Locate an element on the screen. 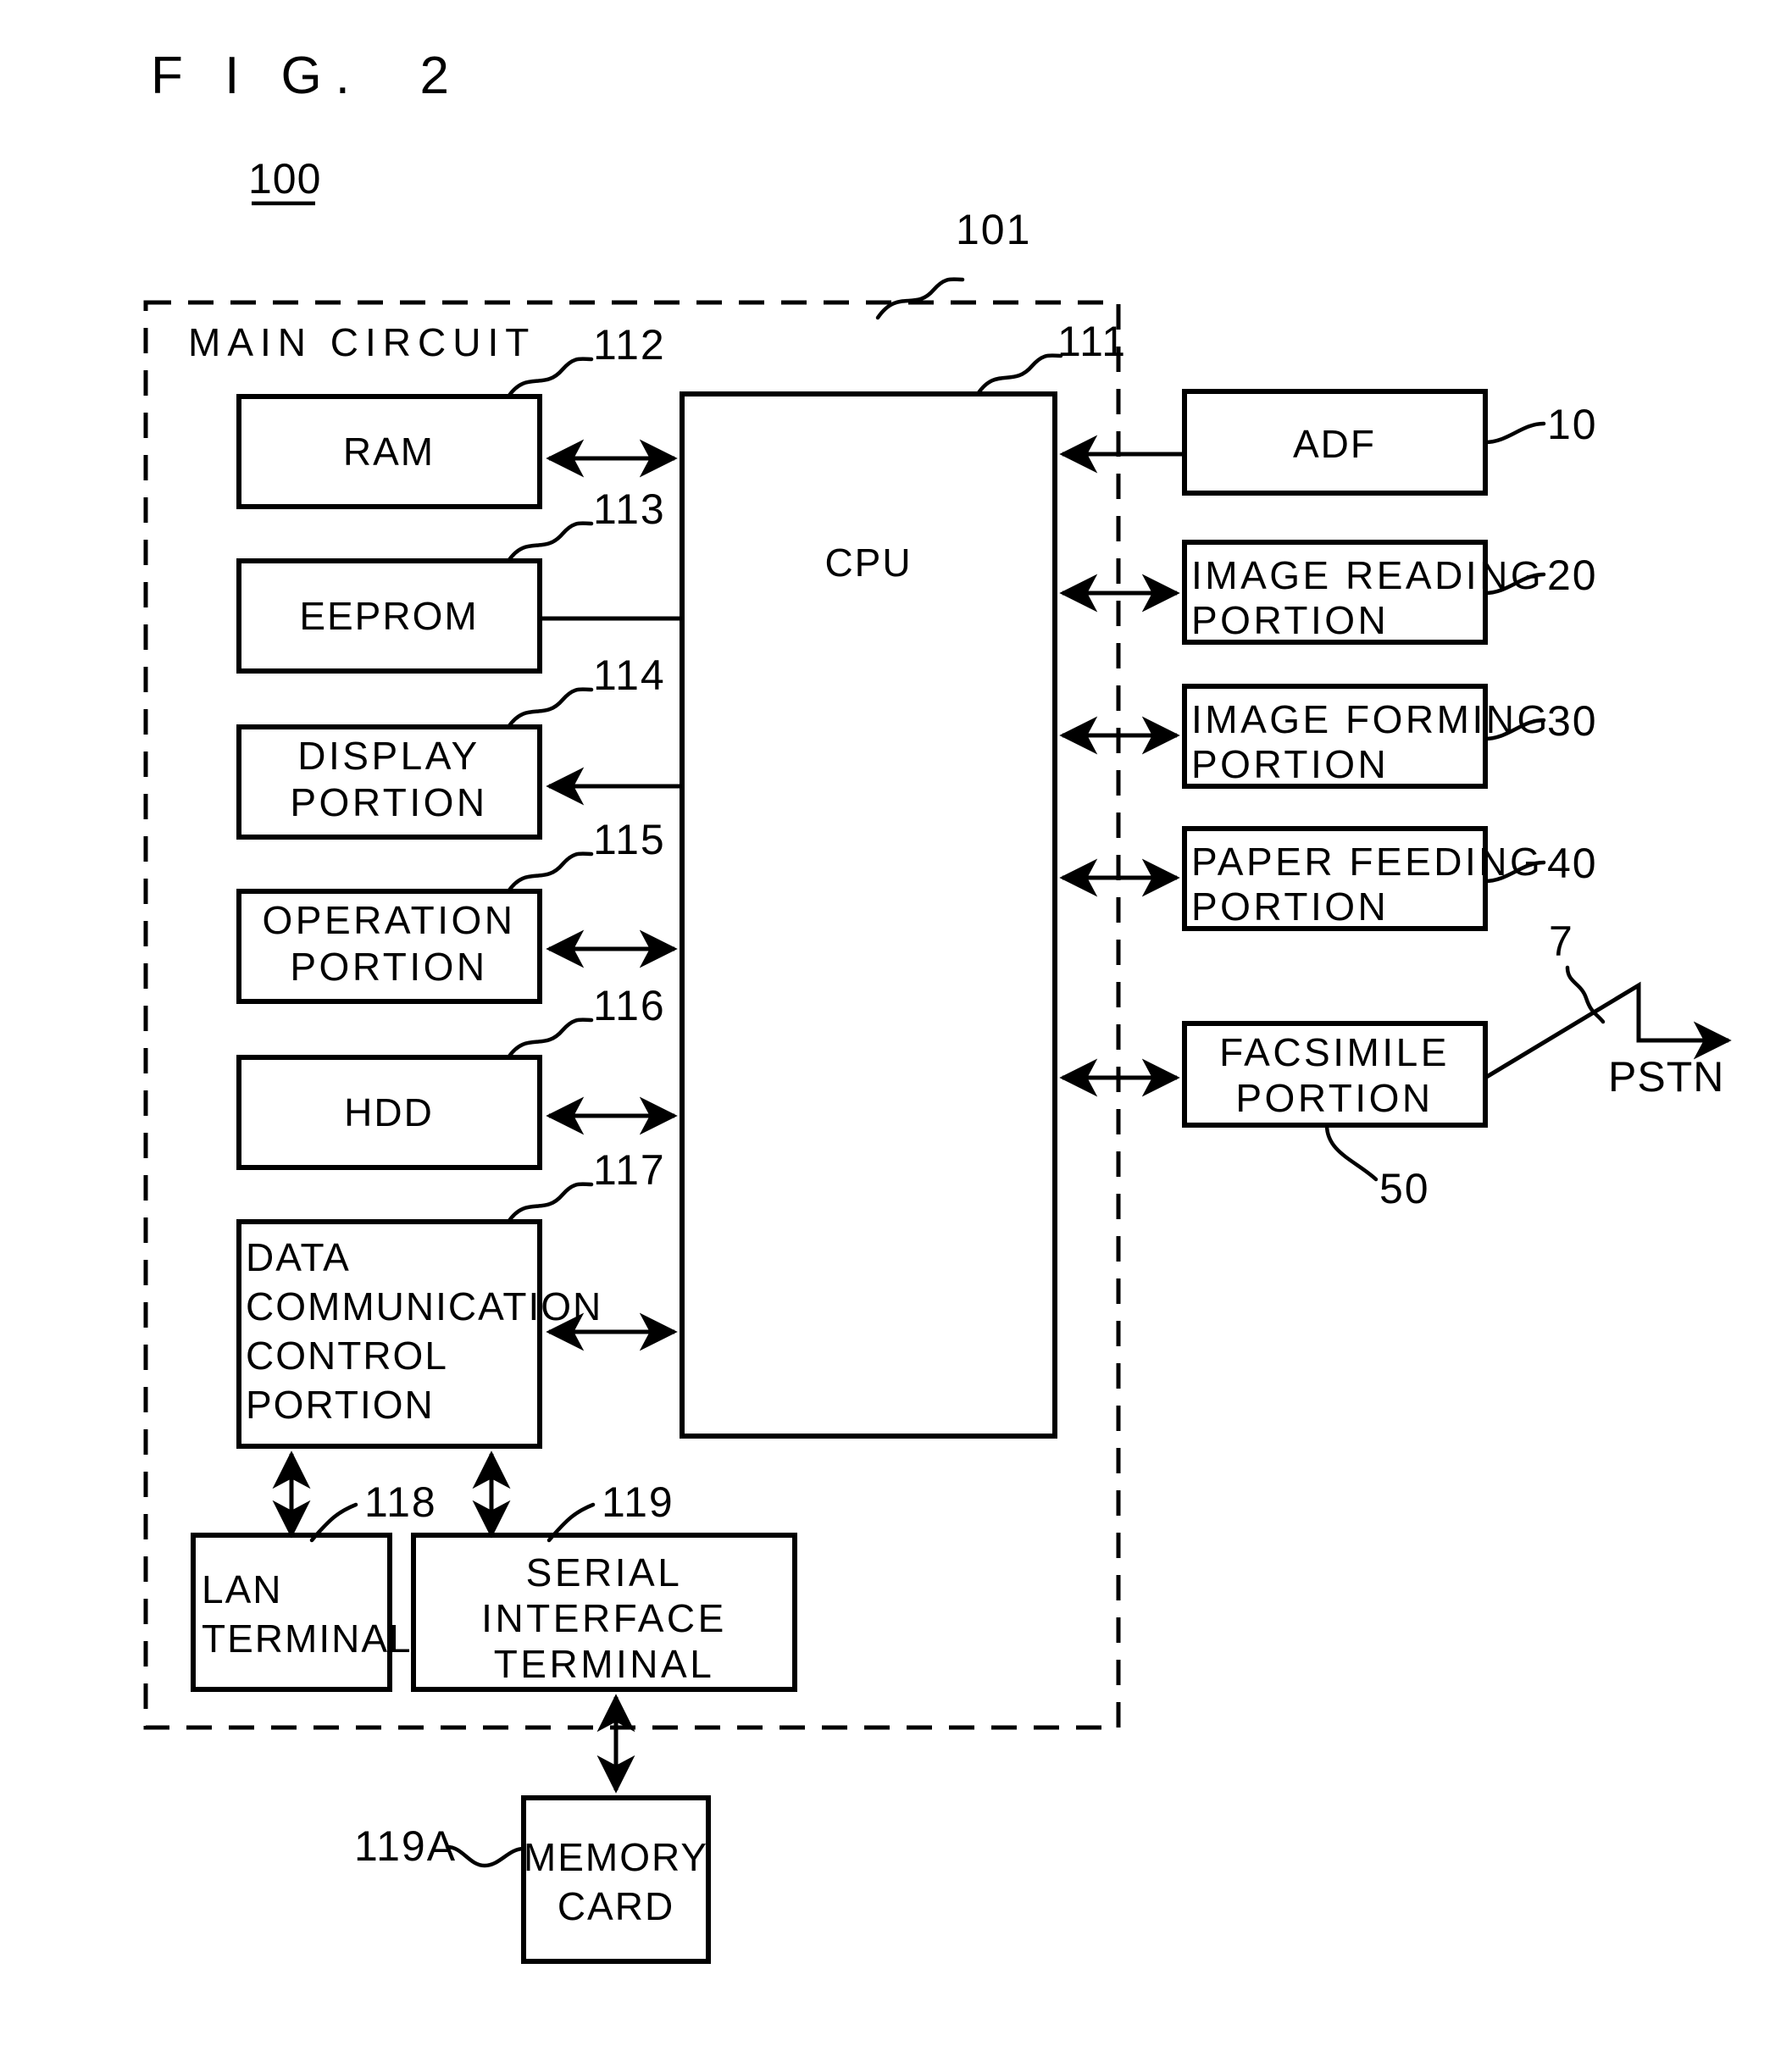 The height and width of the screenshot is (2052, 1792). display-portion-label-line2: PORTION is located at coordinates (389, 802).